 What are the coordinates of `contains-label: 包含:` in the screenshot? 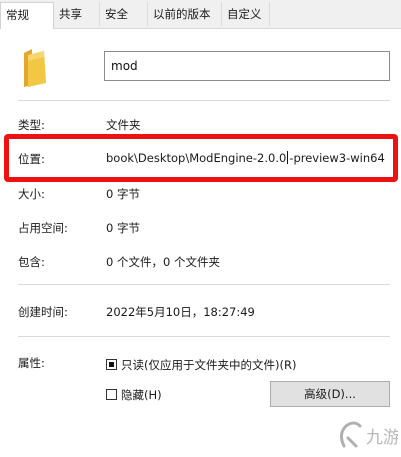 It's located at (31, 262).